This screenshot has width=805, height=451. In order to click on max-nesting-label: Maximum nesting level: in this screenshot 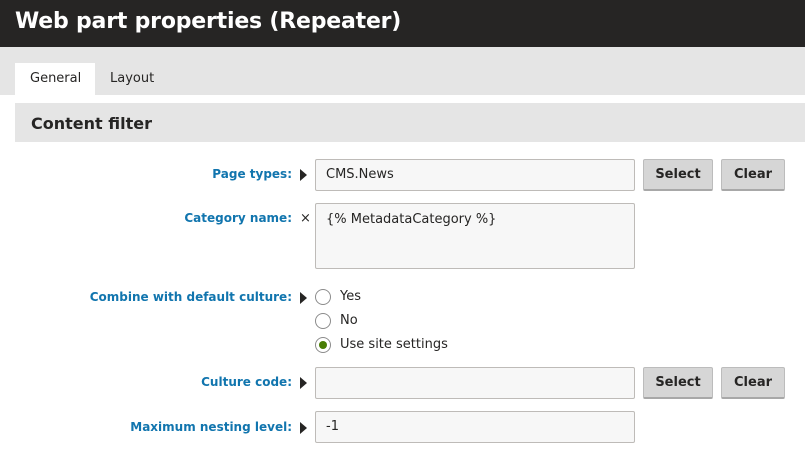, I will do `click(211, 427)`.